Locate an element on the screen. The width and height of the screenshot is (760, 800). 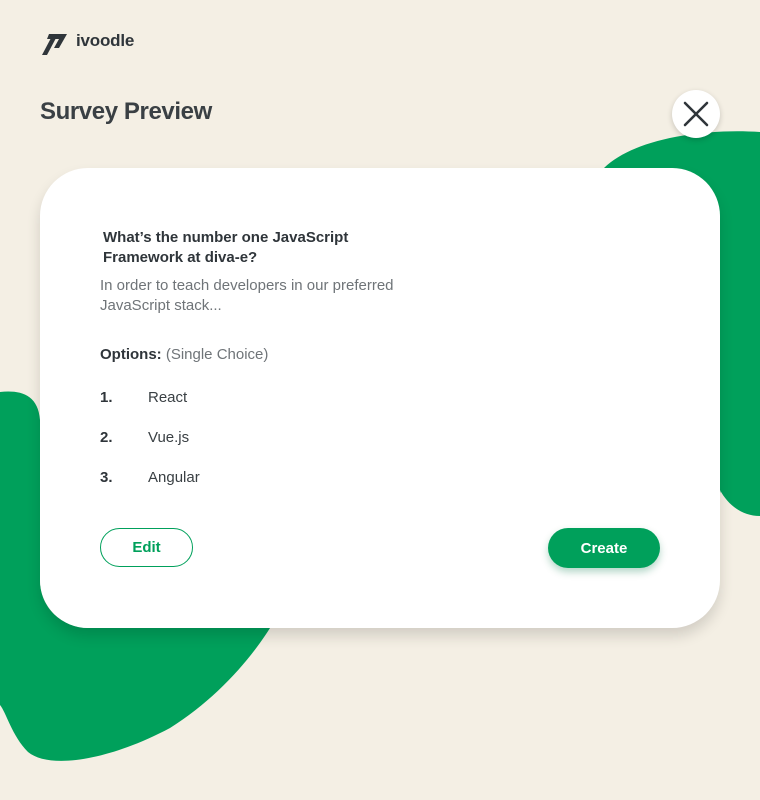
edit-button: Edit is located at coordinates (146, 547).